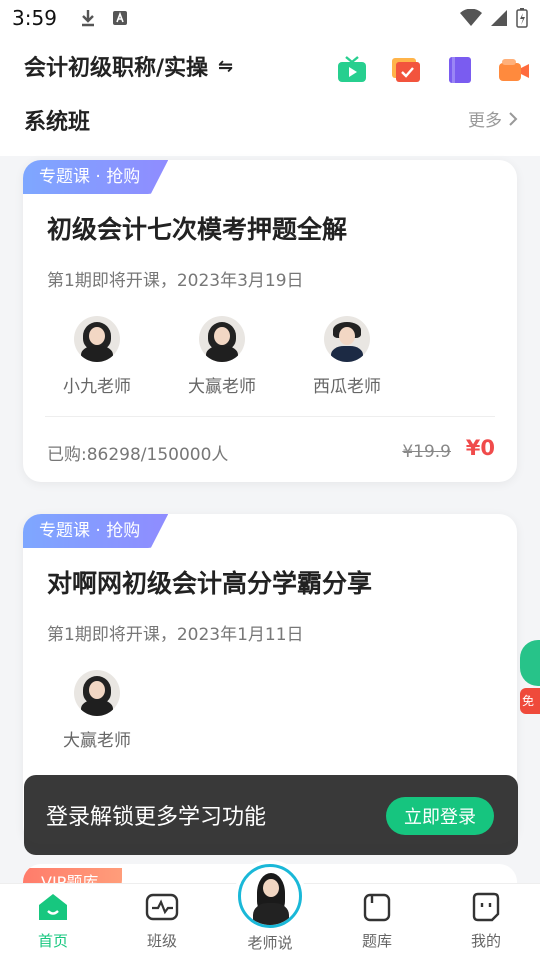 The image size is (540, 960). Describe the element at coordinates (97, 387) in the screenshot. I see `teacher-name: 小九老师` at that location.